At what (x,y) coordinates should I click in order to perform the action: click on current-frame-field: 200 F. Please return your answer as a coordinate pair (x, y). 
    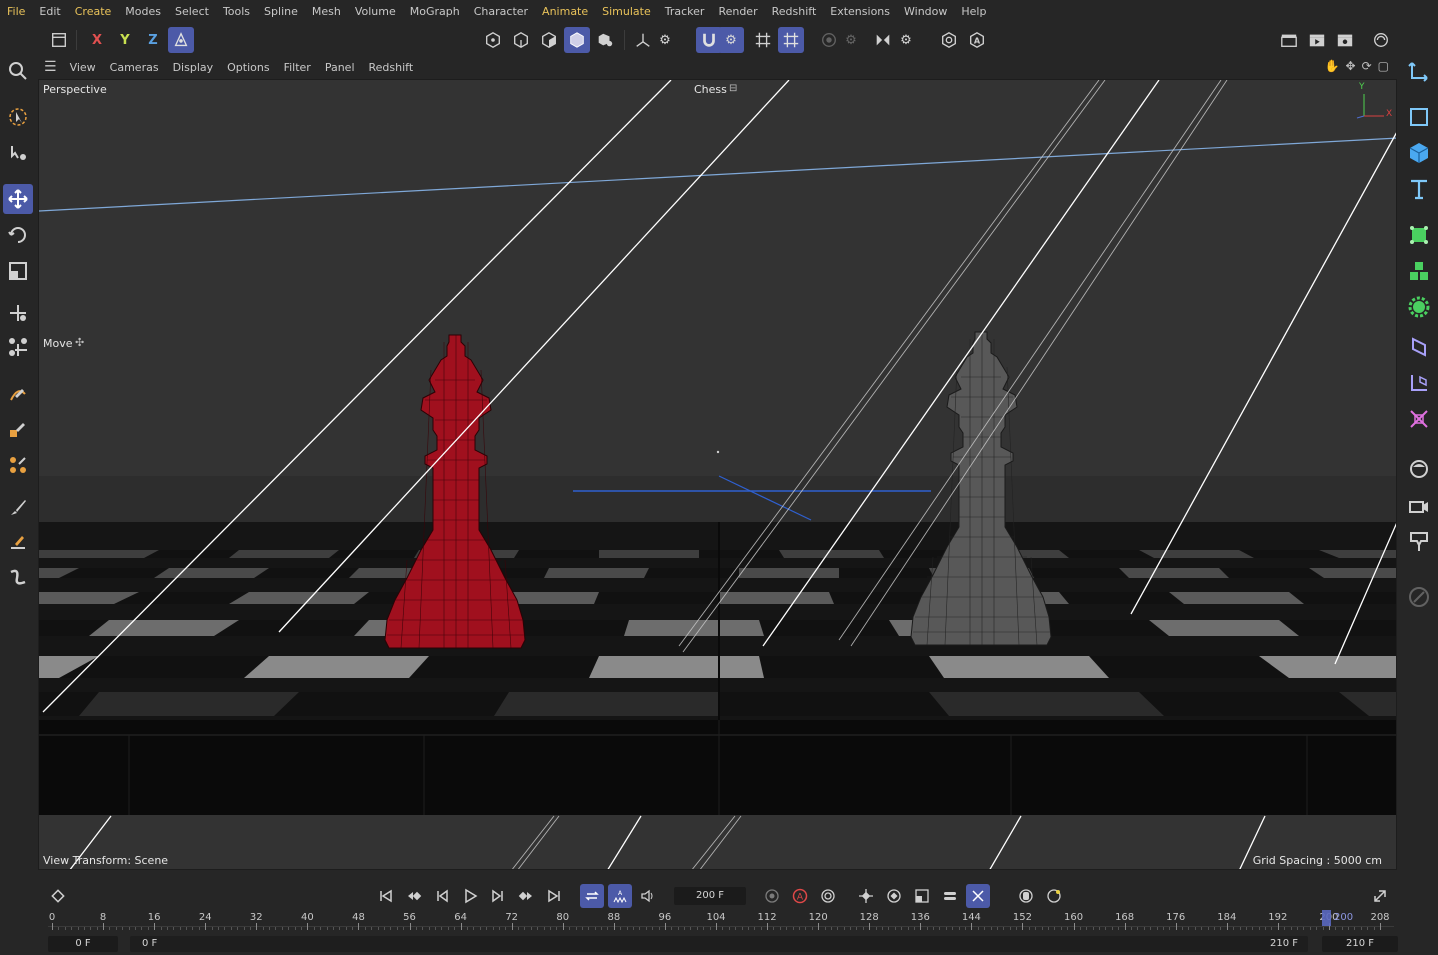
    Looking at the image, I should click on (710, 896).